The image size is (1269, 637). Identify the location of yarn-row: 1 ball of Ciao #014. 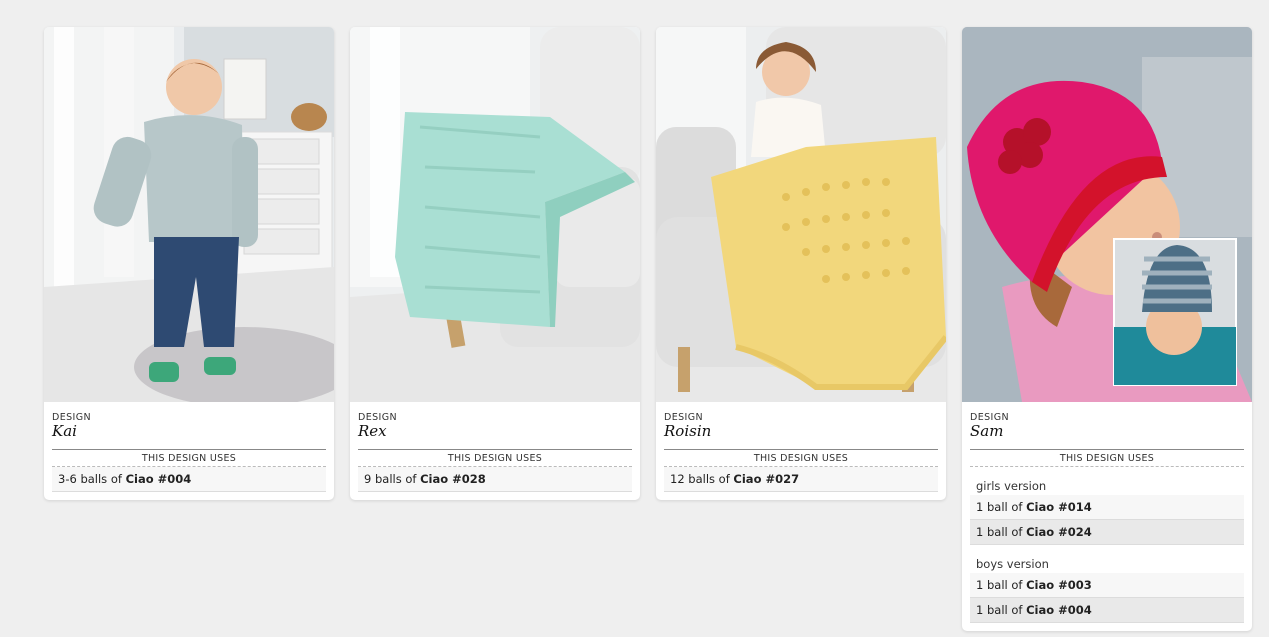
(1107, 507).